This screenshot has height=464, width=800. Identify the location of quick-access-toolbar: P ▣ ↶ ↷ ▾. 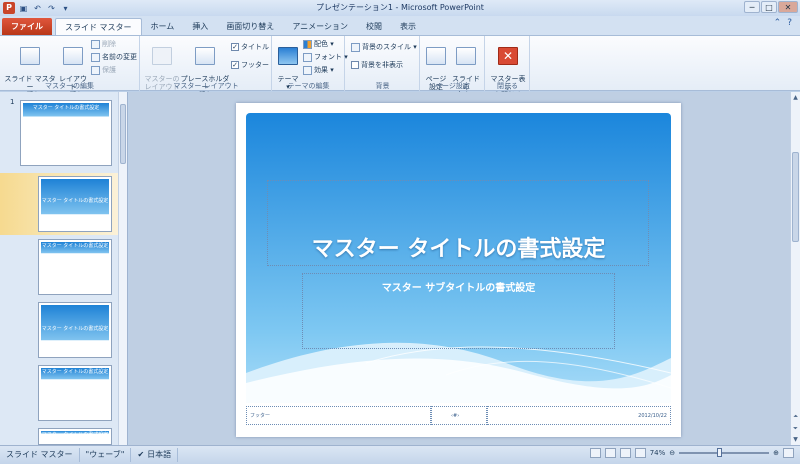
(35, 8).